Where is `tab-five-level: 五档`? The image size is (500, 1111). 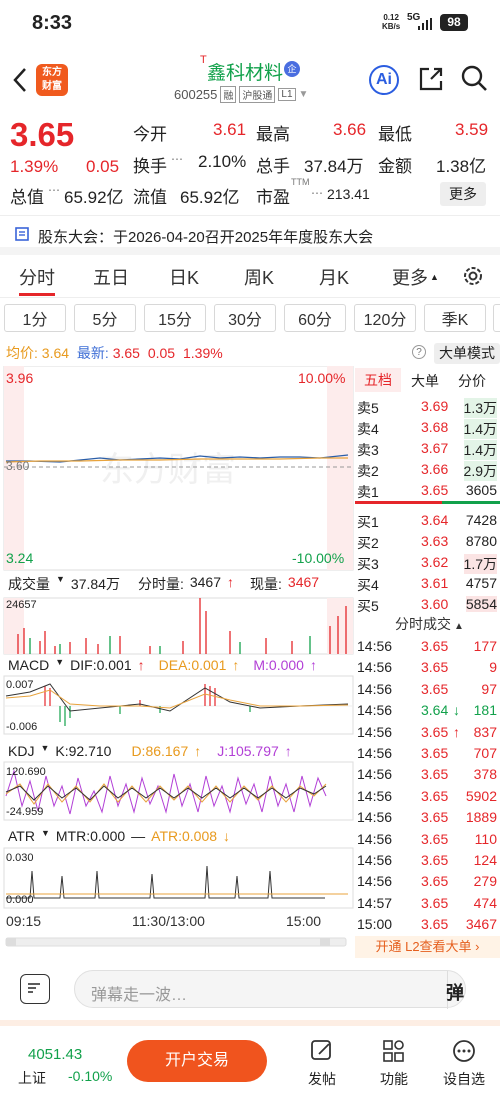
tab-five-level: 五档 is located at coordinates (378, 380).